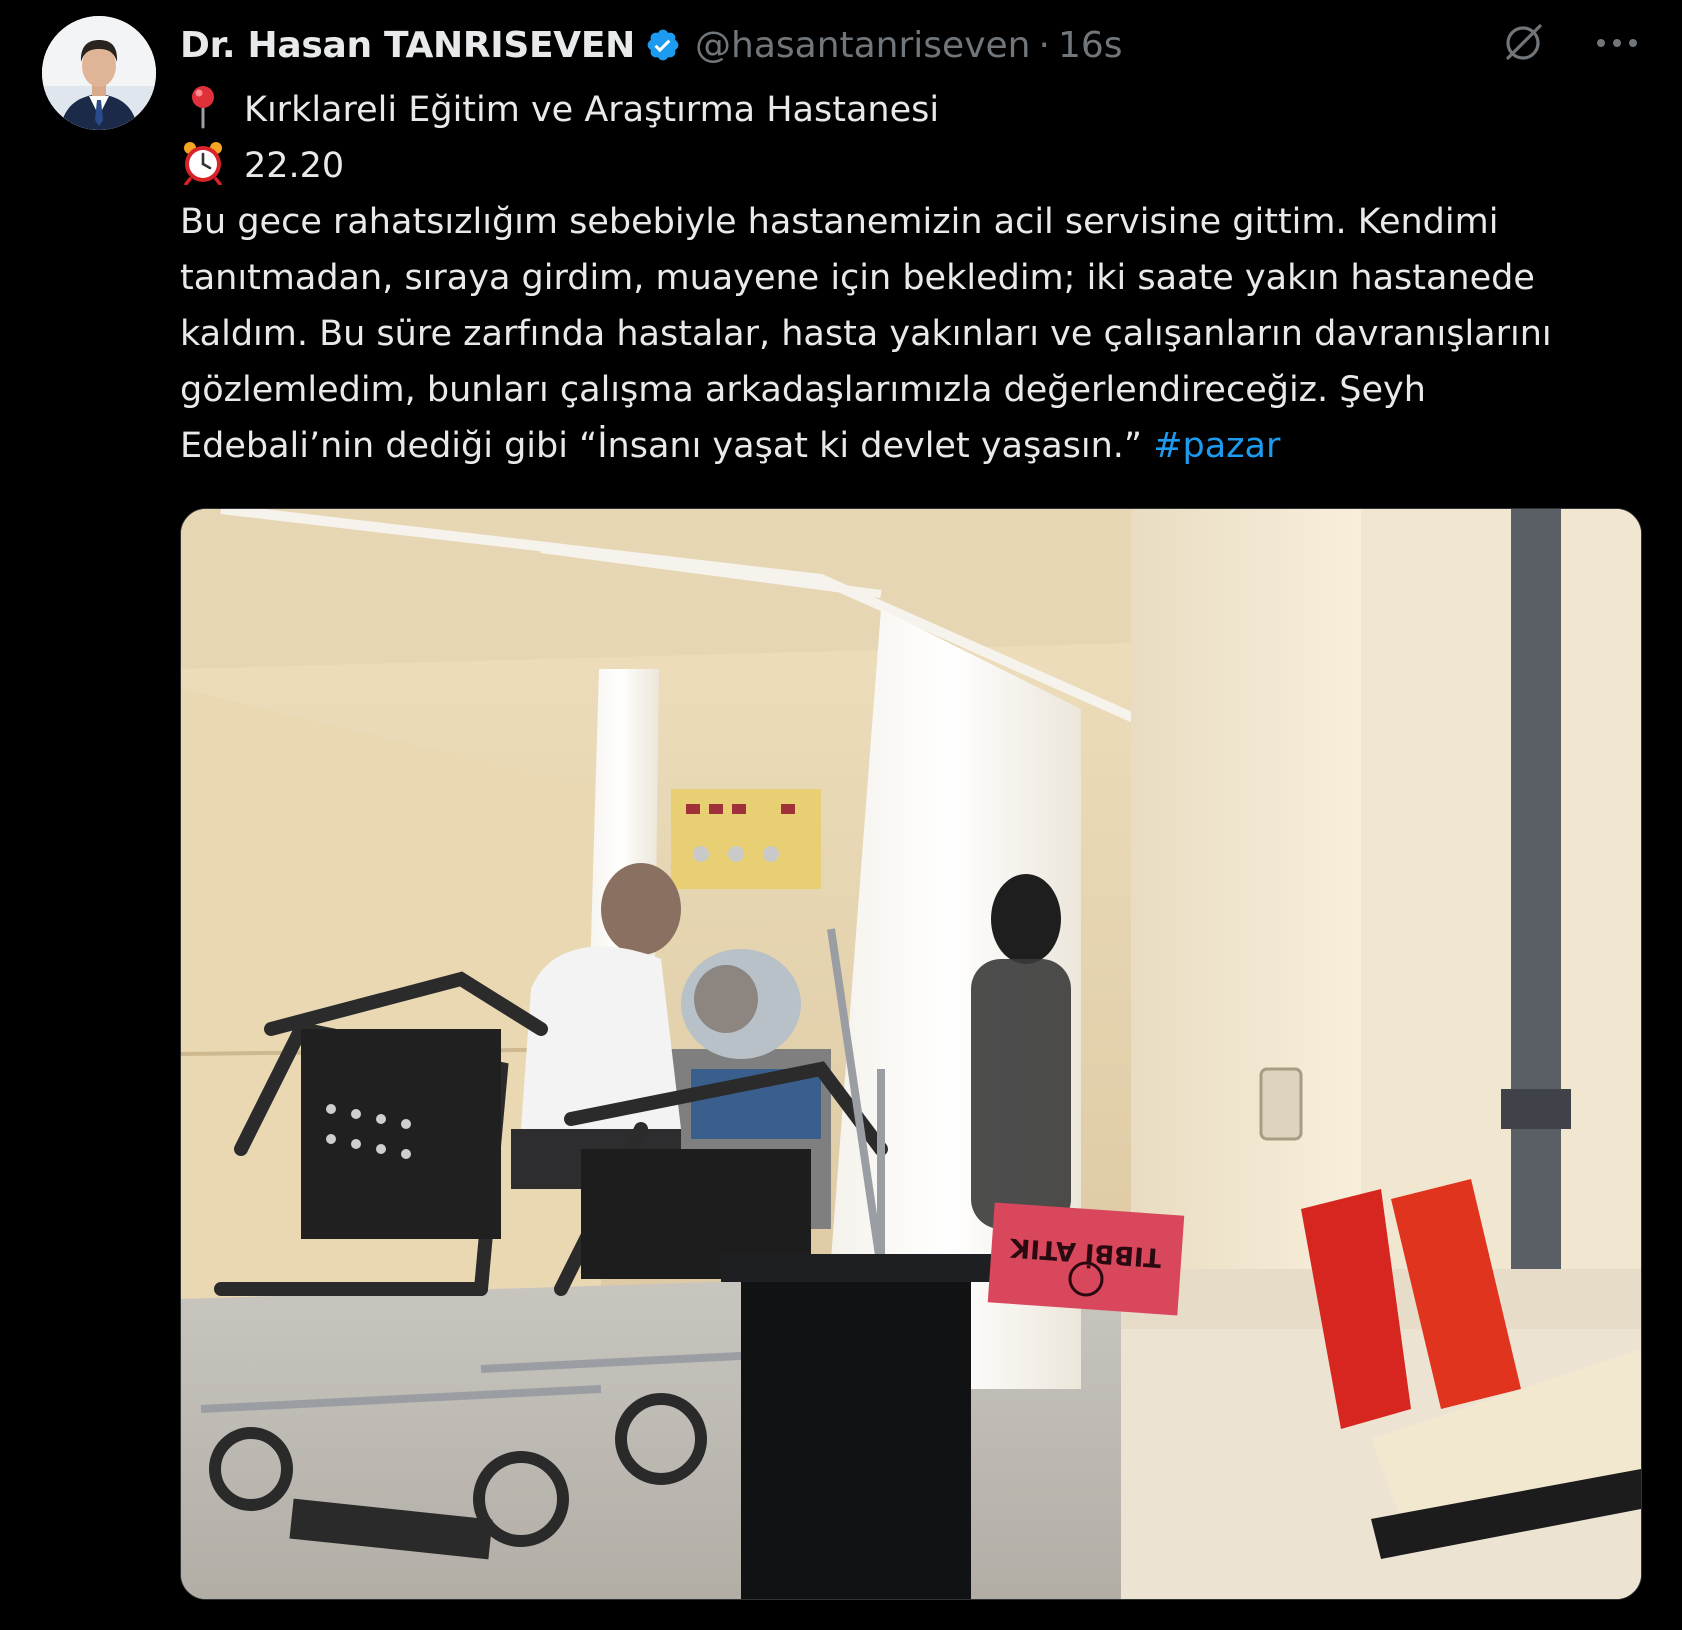 This screenshot has width=1682, height=1630. I want to click on author-handle: @hasantanriseven, so click(862, 45).